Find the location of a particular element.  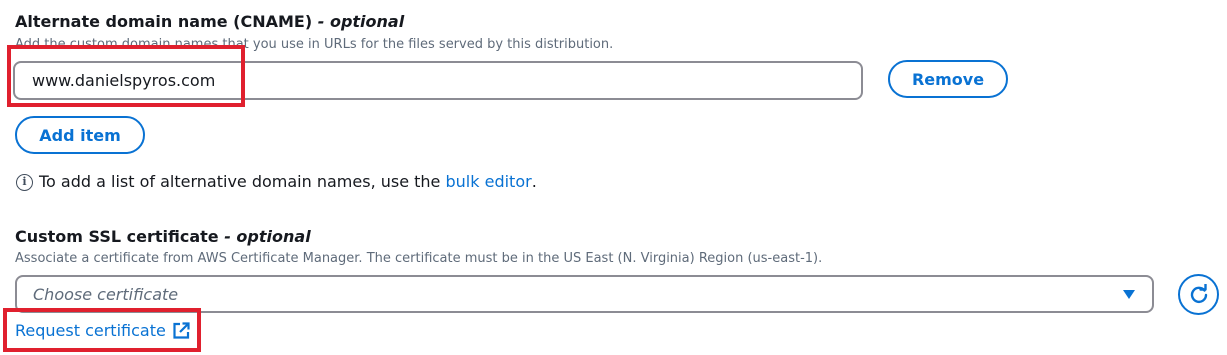

cname-highlight-box is located at coordinates (126, 76).